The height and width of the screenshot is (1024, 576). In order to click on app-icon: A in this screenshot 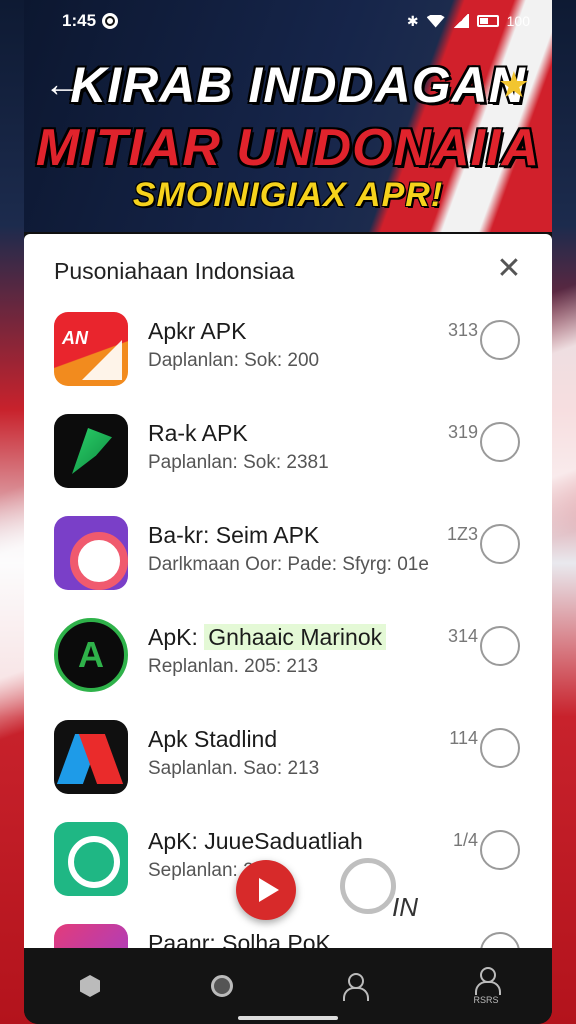, I will do `click(91, 655)`.